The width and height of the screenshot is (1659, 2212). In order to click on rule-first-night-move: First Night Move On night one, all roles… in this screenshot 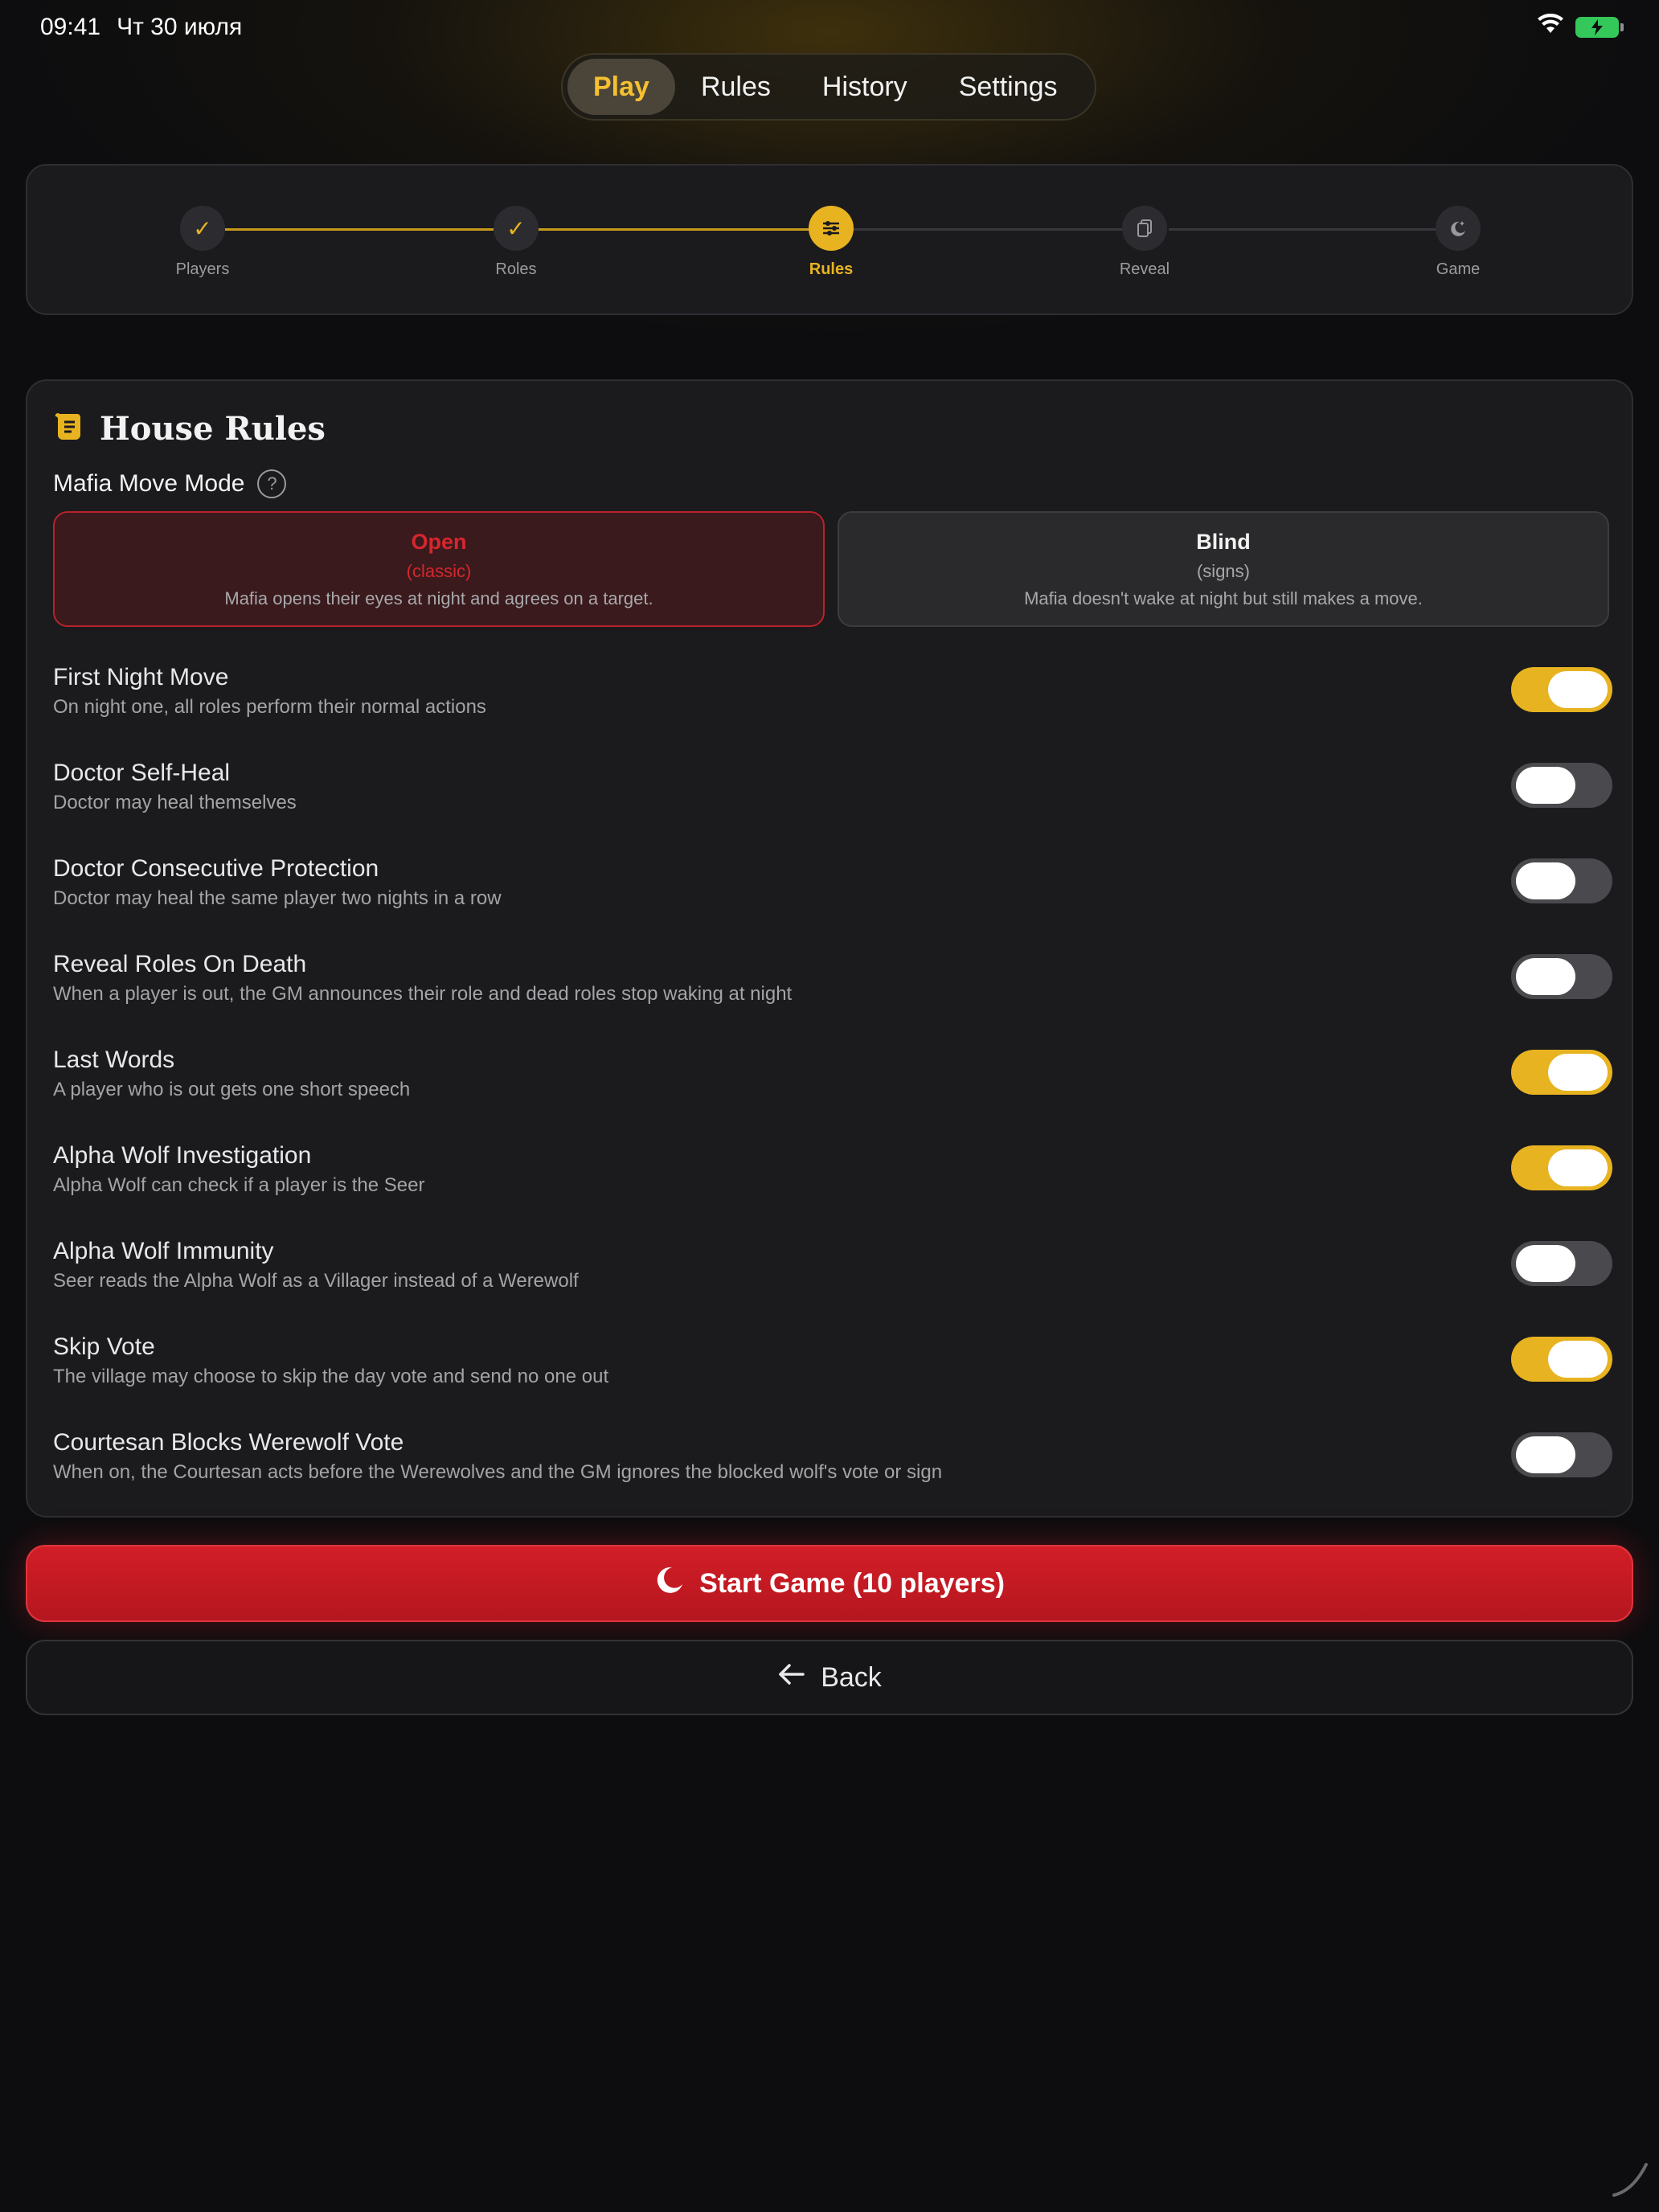, I will do `click(832, 699)`.